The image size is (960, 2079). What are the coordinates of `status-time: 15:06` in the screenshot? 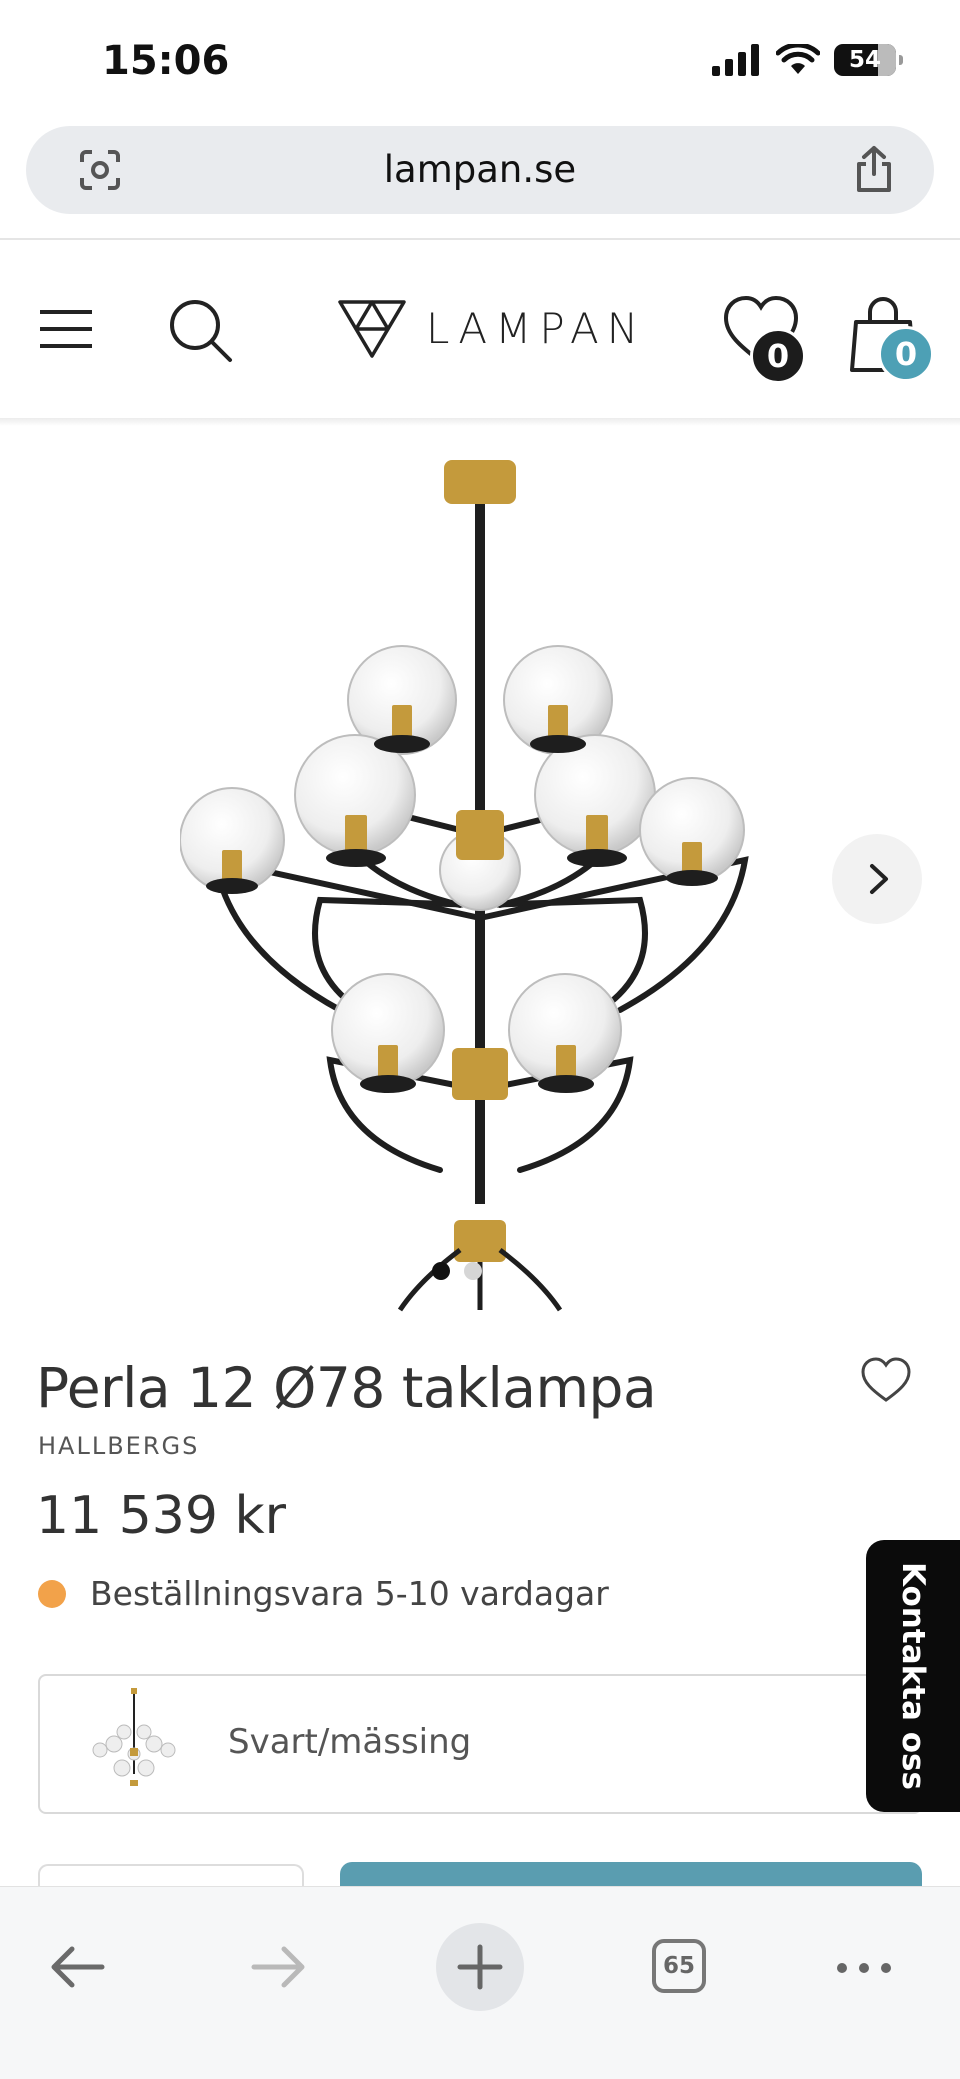 It's located at (166, 61).